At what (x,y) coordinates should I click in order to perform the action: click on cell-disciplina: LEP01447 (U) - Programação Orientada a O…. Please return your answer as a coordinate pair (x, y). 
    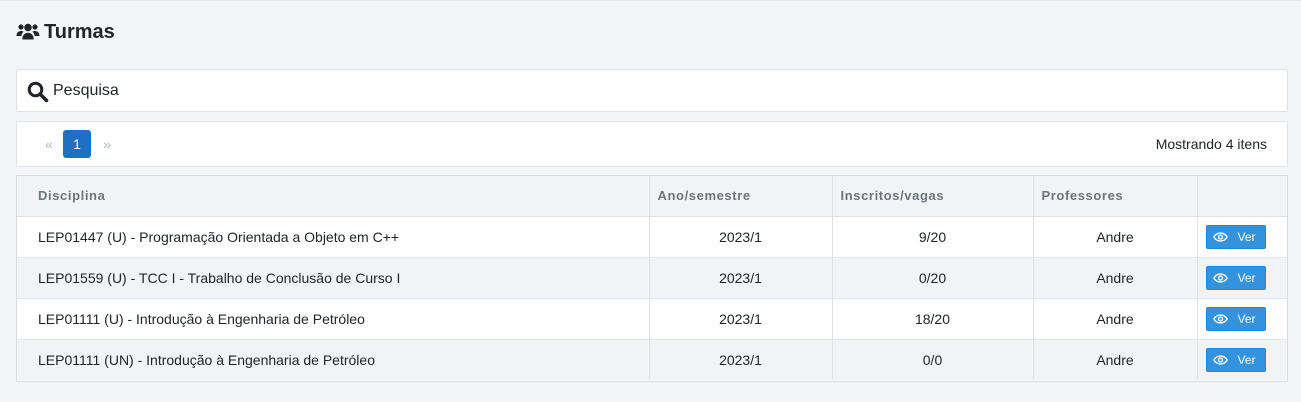
    Looking at the image, I should click on (333, 236).